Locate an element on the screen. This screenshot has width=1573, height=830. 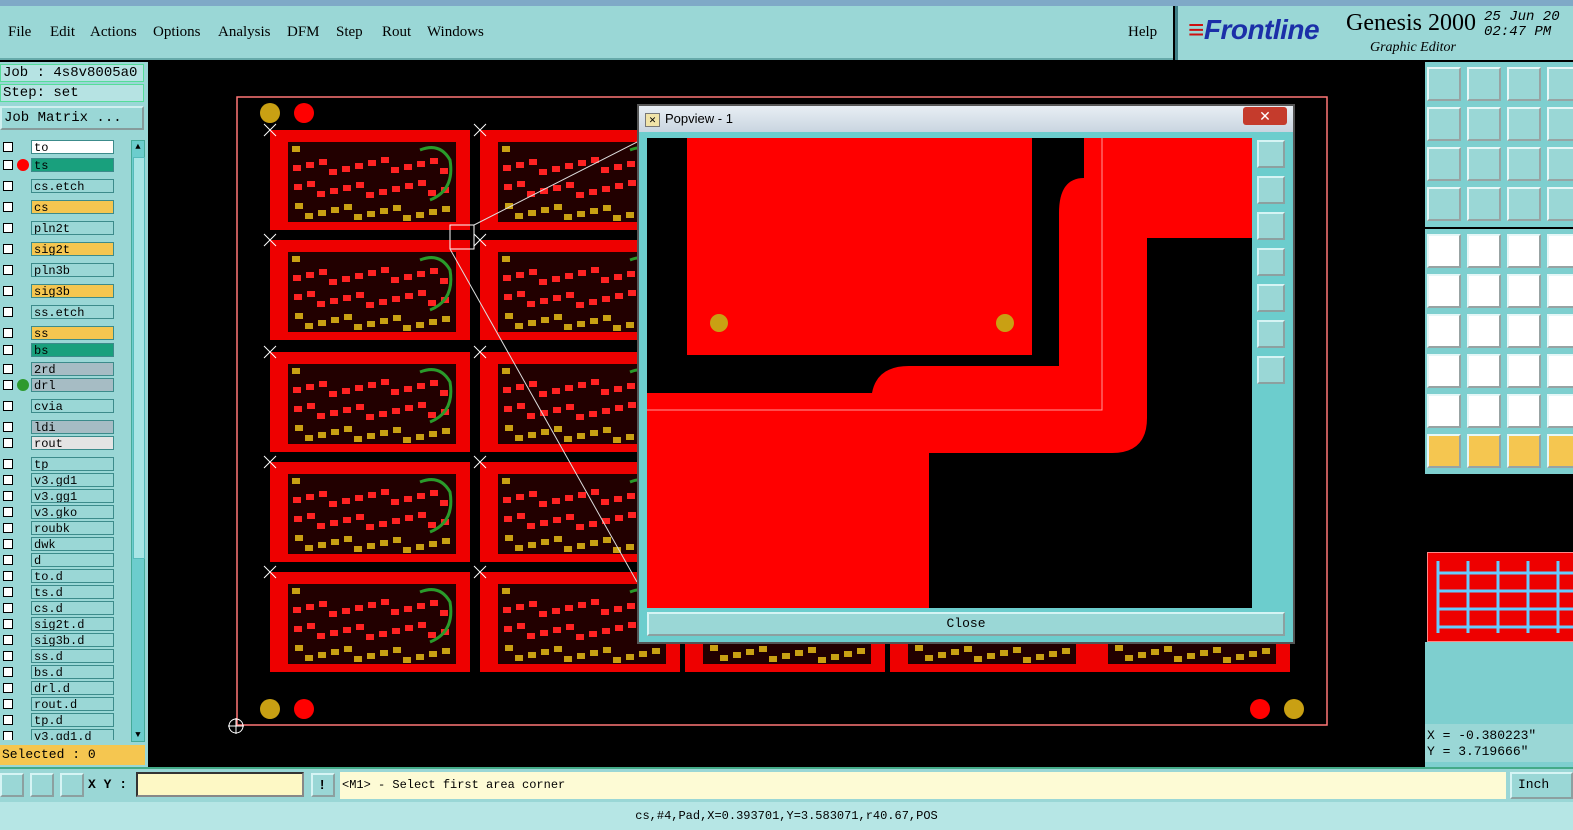
layer-name: drl is located at coordinates (72, 385).